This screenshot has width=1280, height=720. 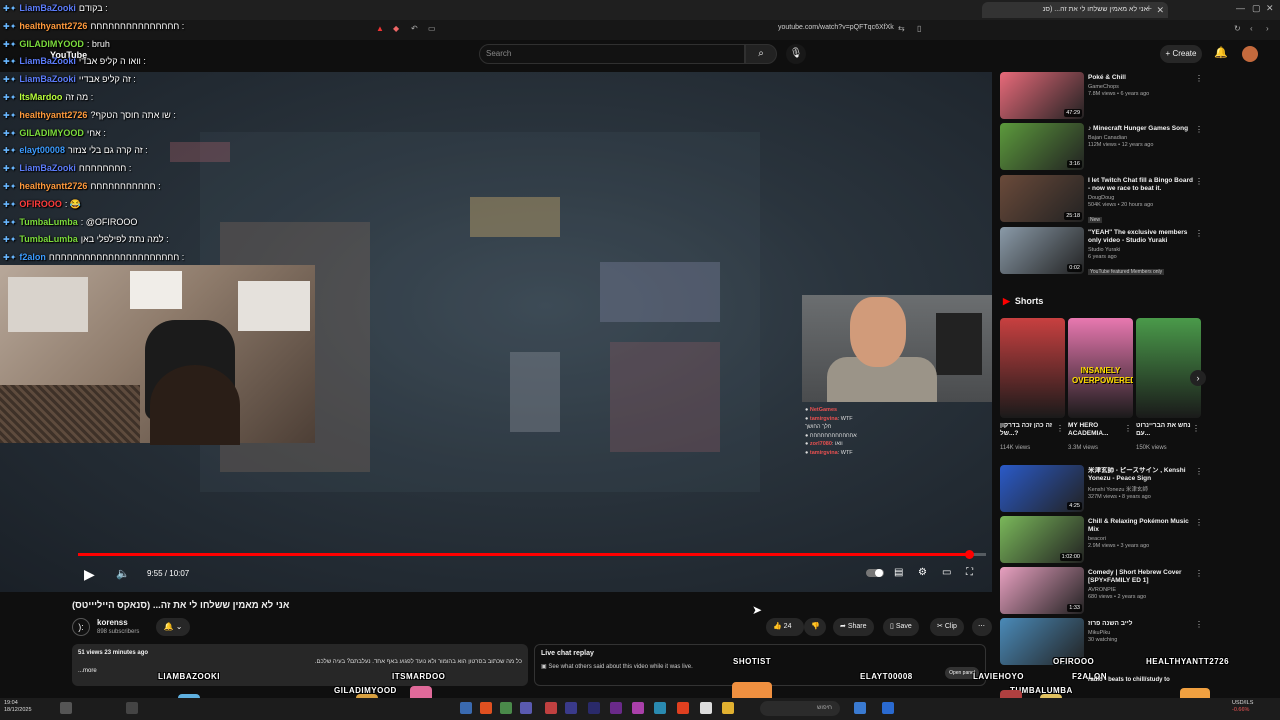 I want to click on close-icon: ✕, so click(x=1160, y=10).